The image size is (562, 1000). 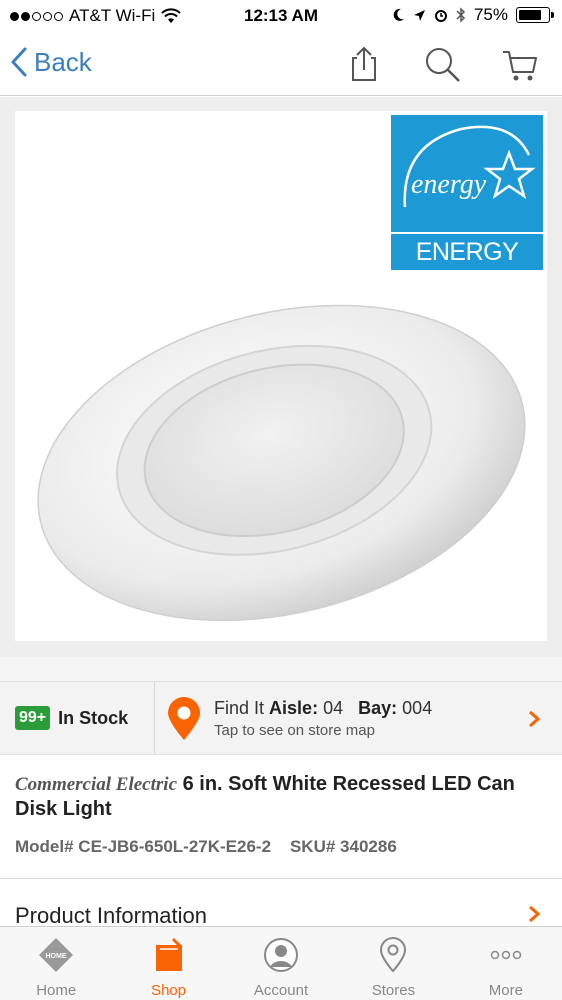 What do you see at coordinates (393, 955) in the screenshot?
I see `stores-pin-icon` at bounding box center [393, 955].